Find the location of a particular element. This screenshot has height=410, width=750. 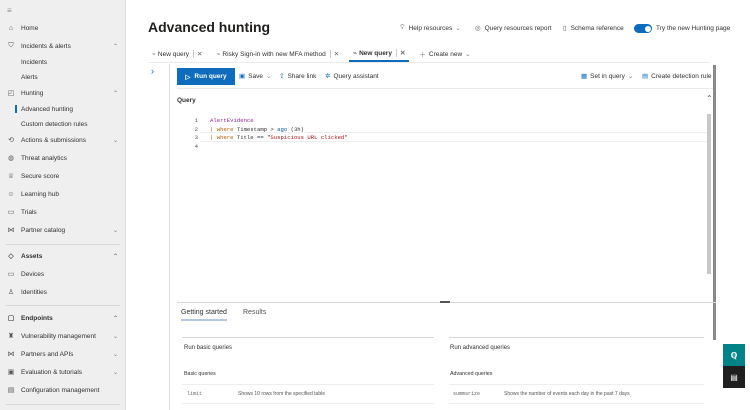

schema-reference-button: ▯ Schema reference is located at coordinates (593, 28).